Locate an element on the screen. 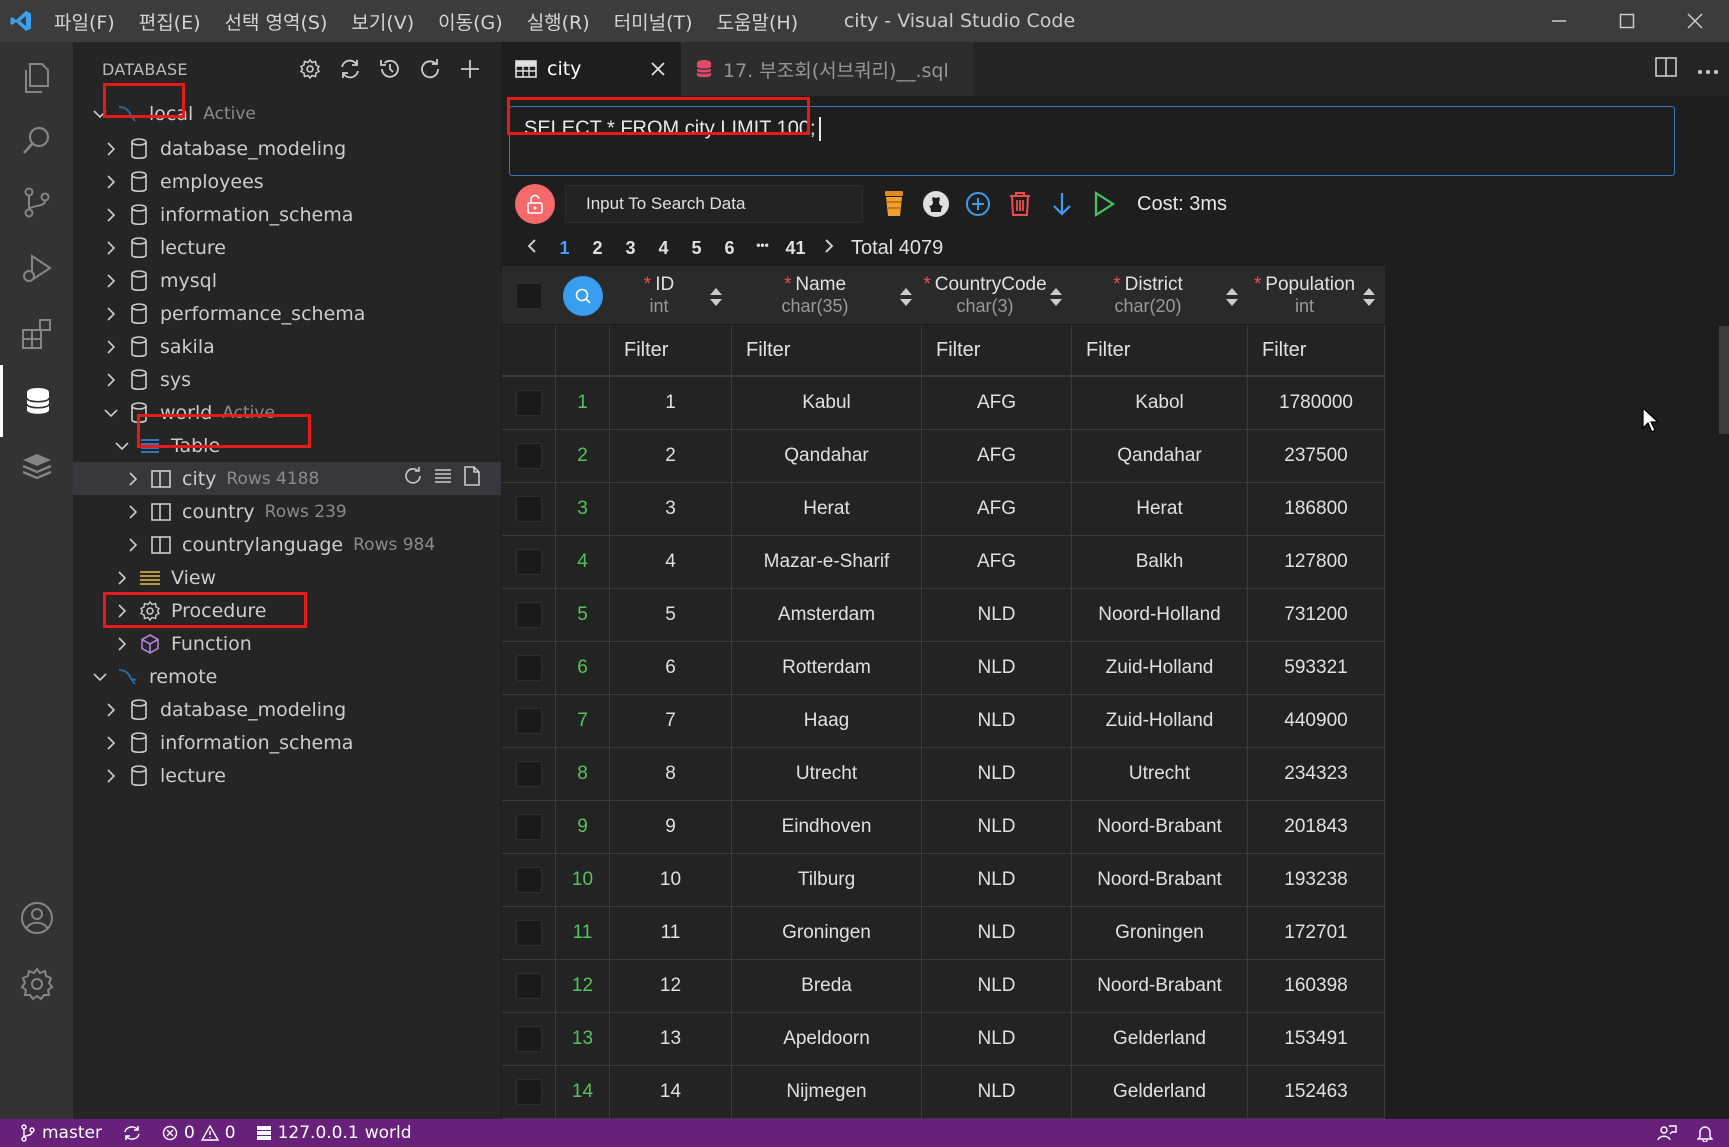 This screenshot has width=1729, height=1147. table-row: 4 4 Mazar-e-Sharif AFG Balkh 127800 is located at coordinates (943, 562).